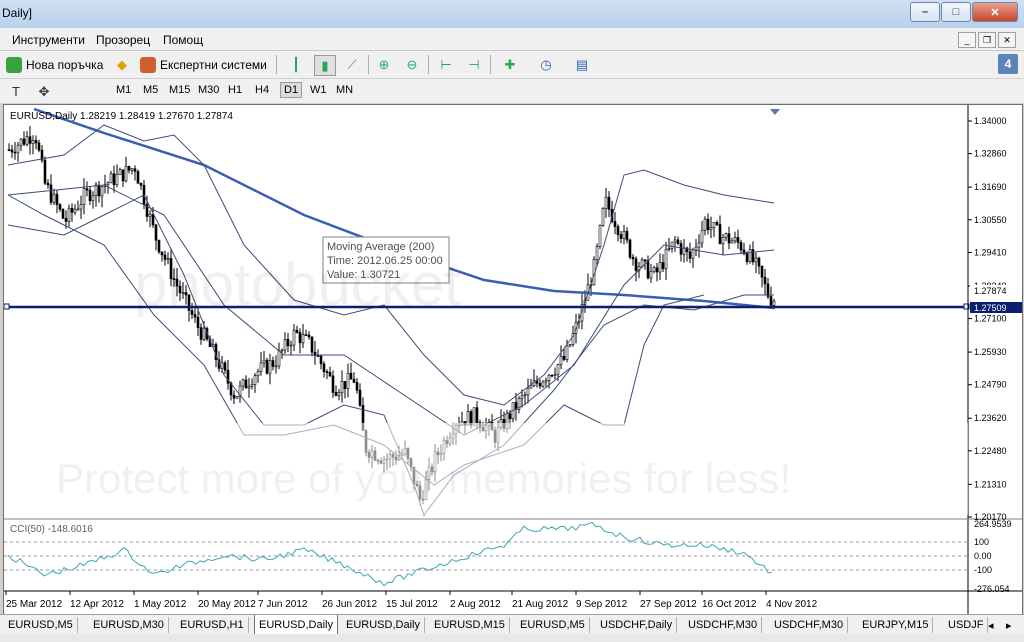 Image resolution: width=1024 pixels, height=642 pixels. I want to click on zoom-in-icon: ⊕, so click(384, 64).